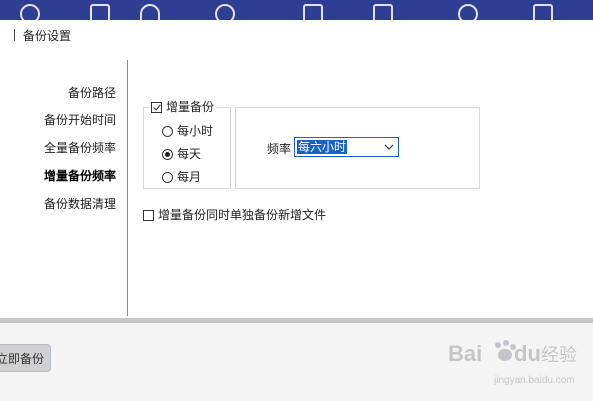 The width and height of the screenshot is (593, 401). Describe the element at coordinates (127, 188) in the screenshot. I see `vertical-divider` at that location.